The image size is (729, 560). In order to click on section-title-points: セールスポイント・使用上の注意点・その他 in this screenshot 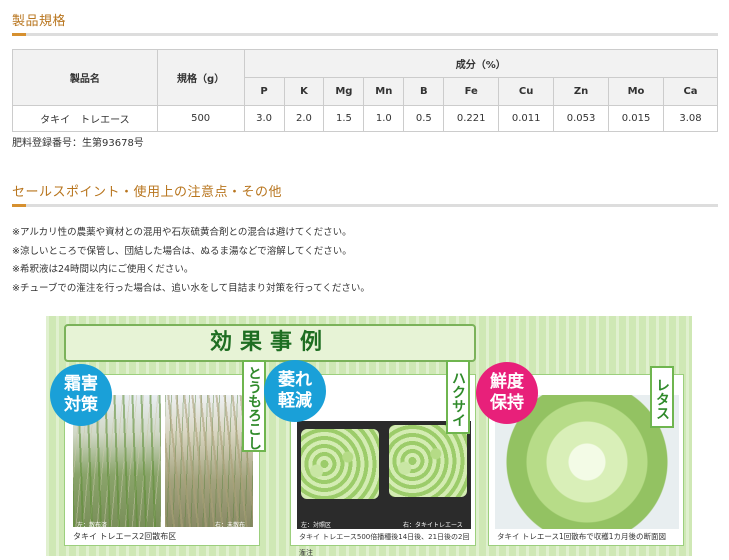, I will do `click(147, 192)`.